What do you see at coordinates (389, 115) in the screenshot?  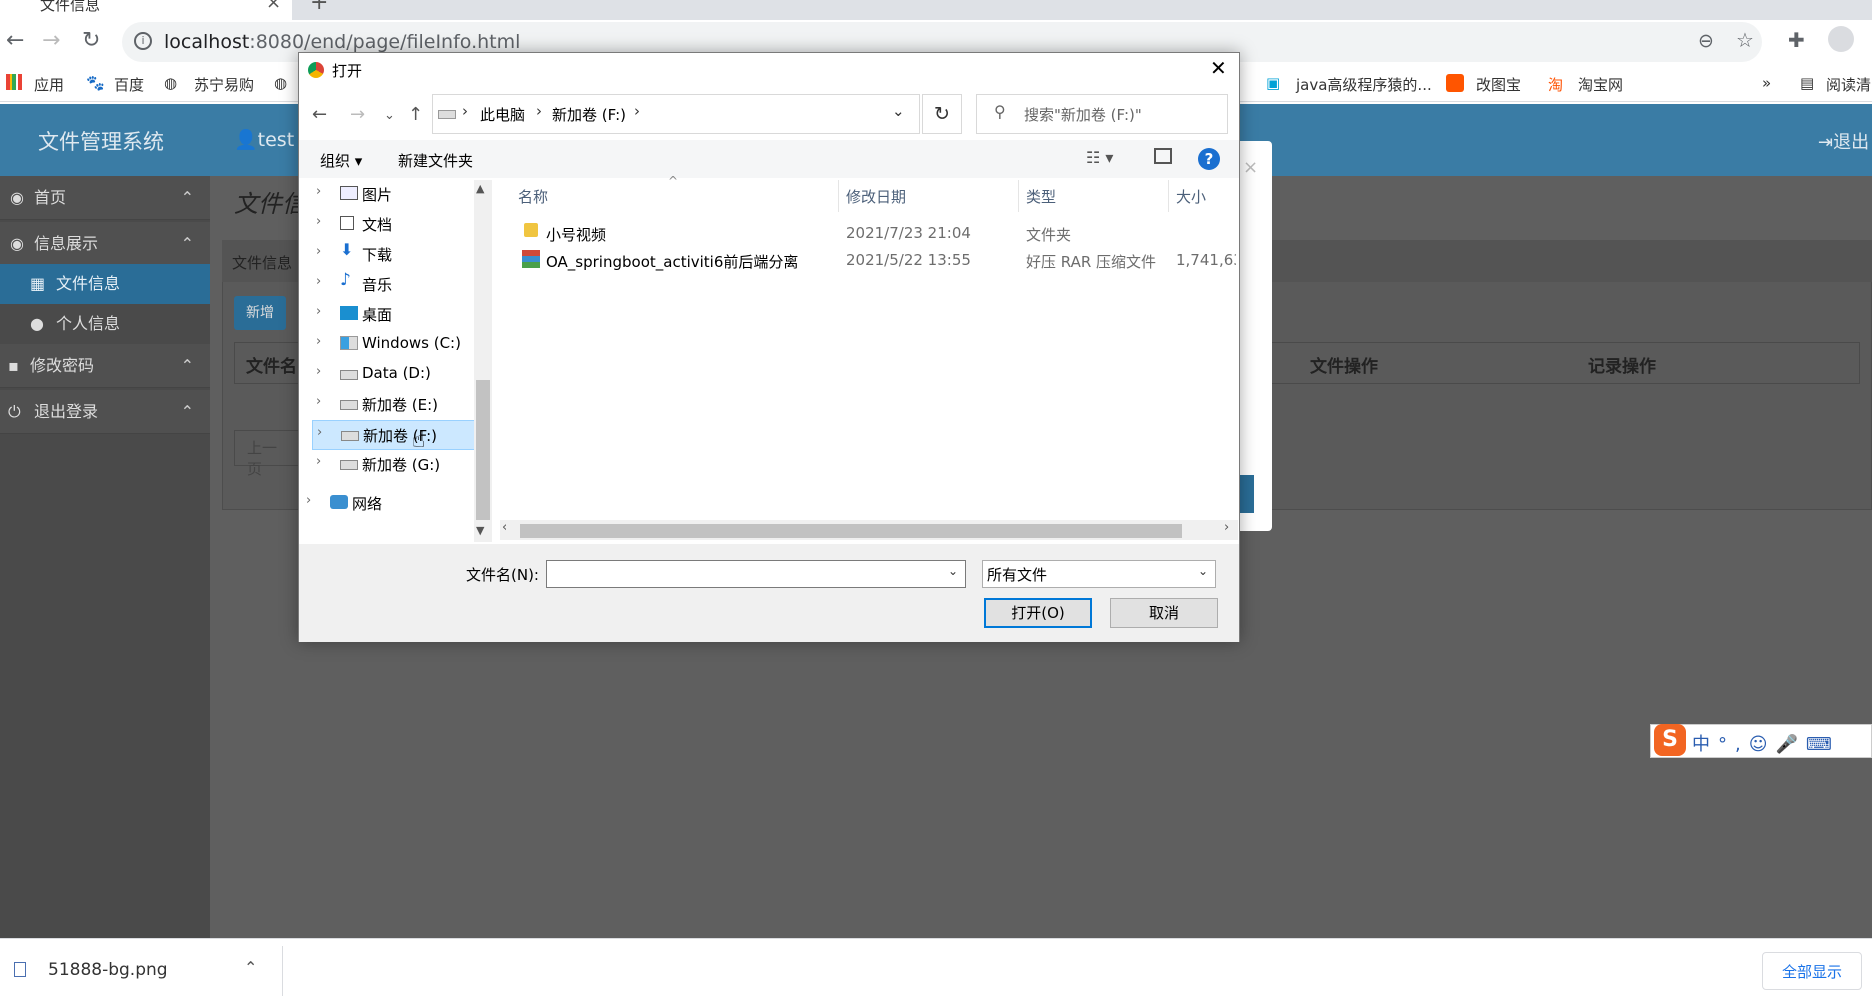 I see `recent-dropdown-icon: ⌄` at bounding box center [389, 115].